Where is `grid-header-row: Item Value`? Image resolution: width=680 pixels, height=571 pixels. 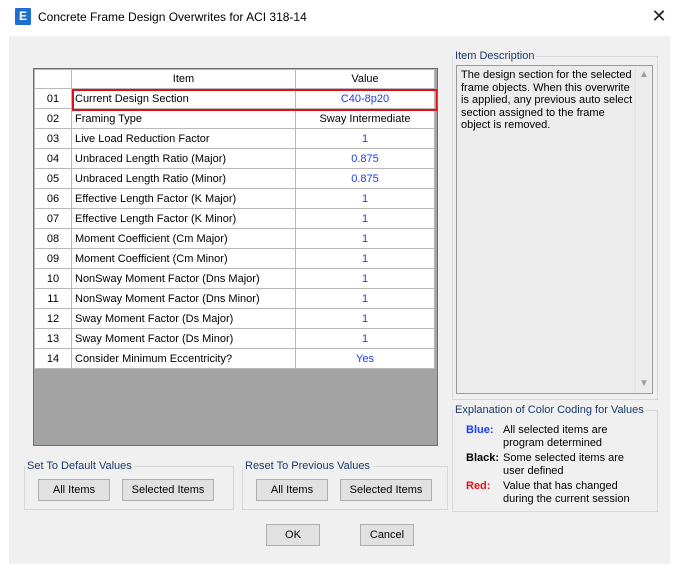
grid-header-row: Item Value is located at coordinates (234, 79).